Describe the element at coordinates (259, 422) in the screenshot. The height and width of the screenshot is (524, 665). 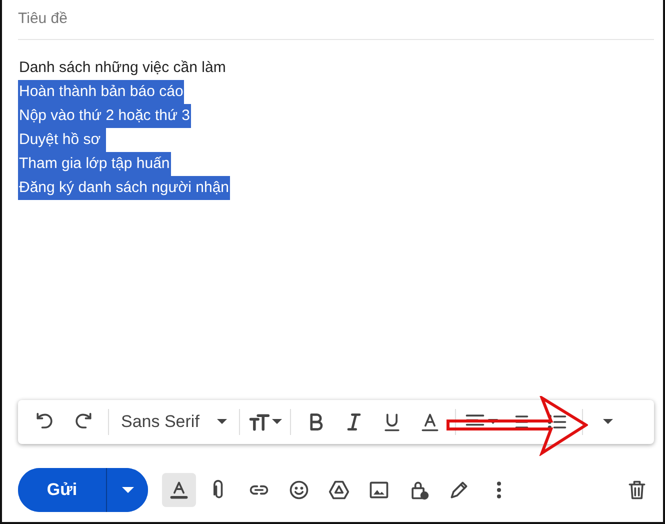
I see `text-size-icon` at that location.